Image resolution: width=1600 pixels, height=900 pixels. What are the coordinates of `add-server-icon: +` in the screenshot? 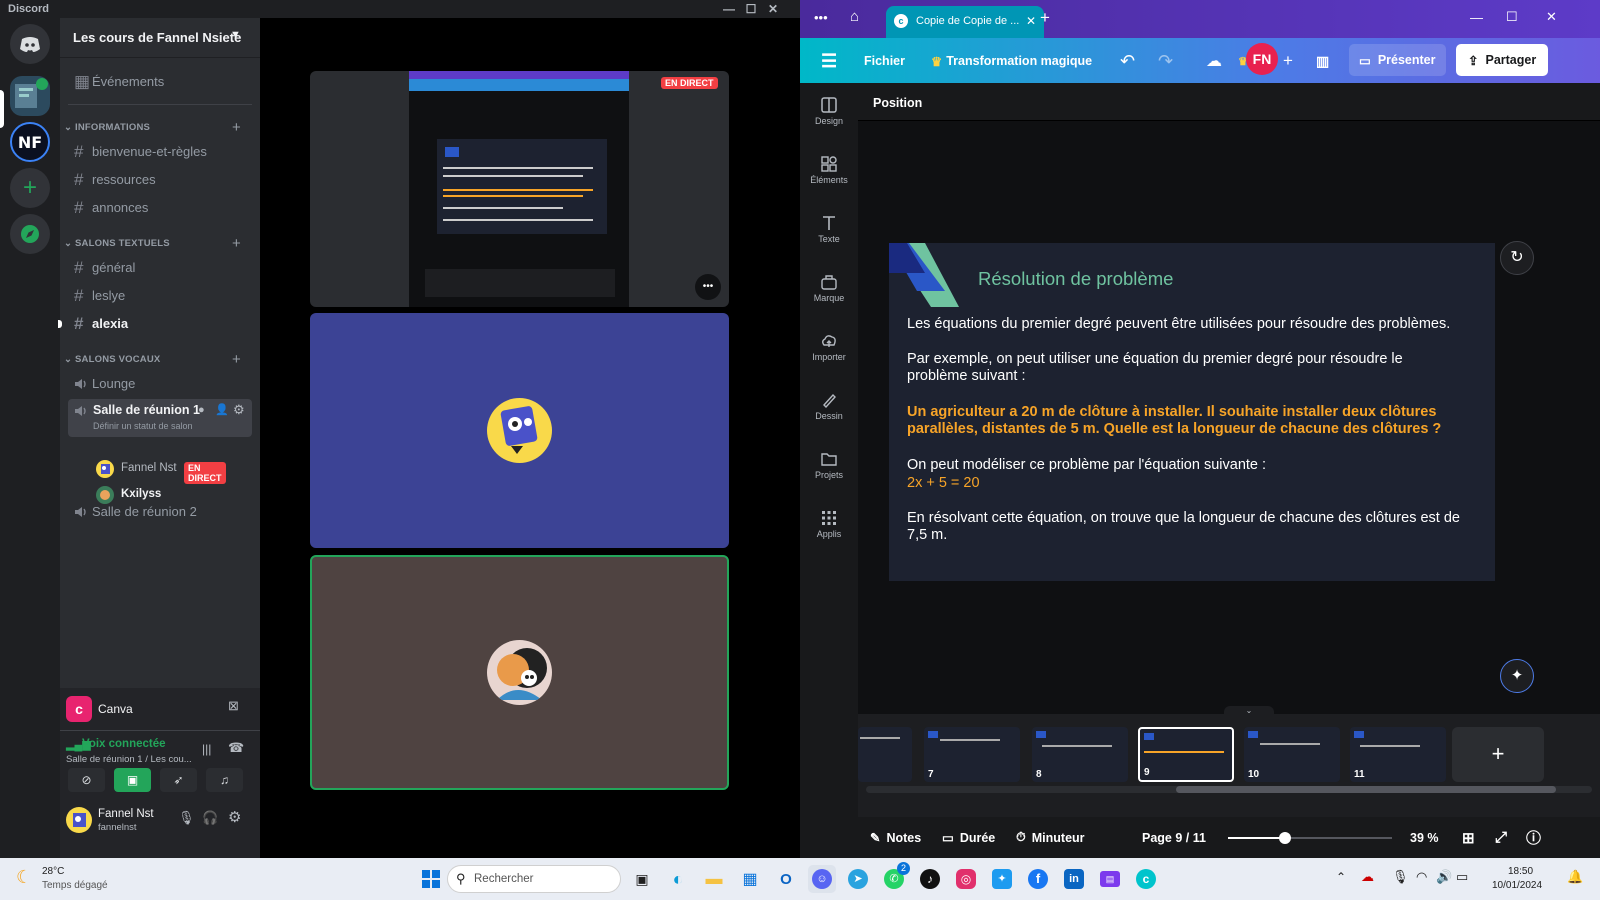 It's located at (30, 188).